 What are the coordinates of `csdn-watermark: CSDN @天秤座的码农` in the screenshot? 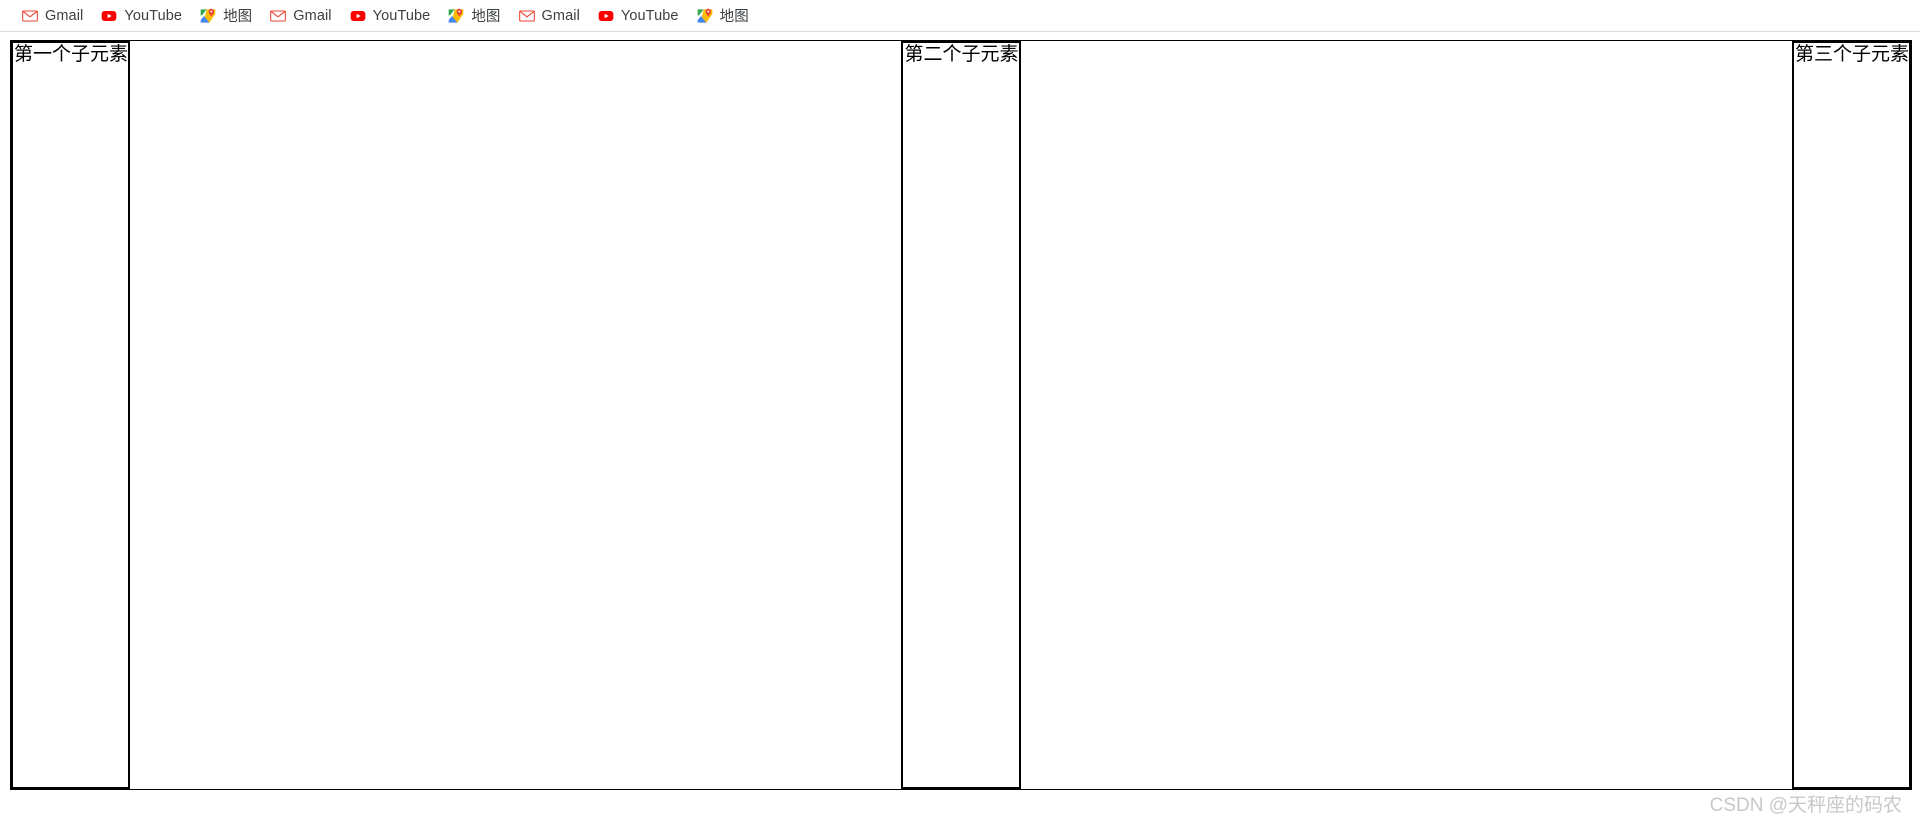 It's located at (1805, 805).